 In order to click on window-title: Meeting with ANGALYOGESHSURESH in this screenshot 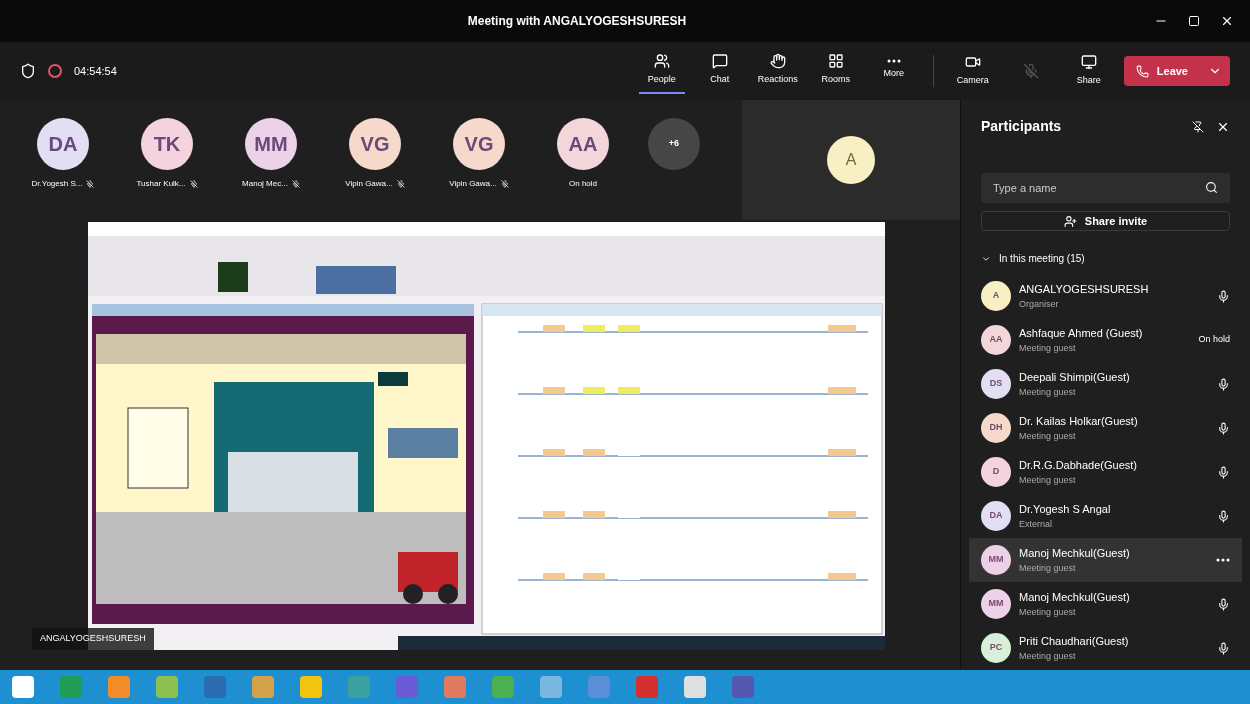, I will do `click(577, 21)`.